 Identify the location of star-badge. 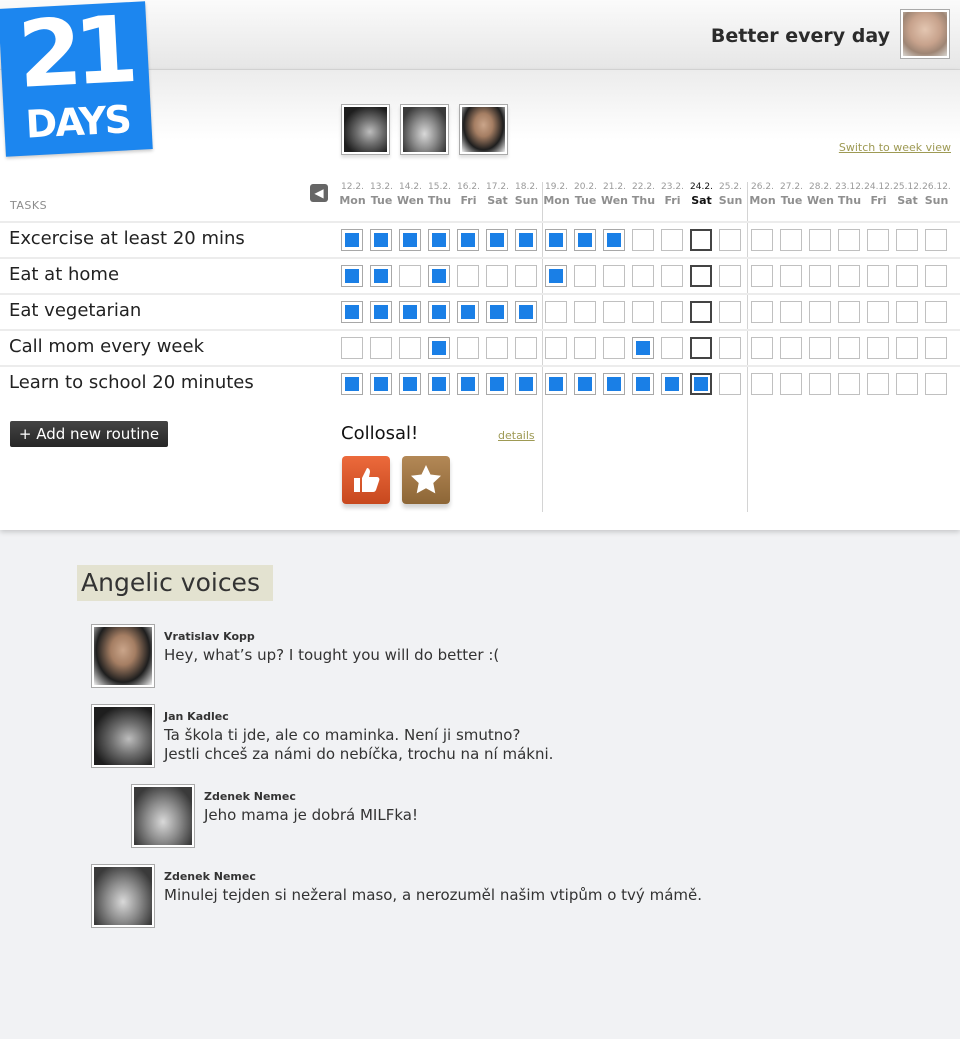
(426, 480).